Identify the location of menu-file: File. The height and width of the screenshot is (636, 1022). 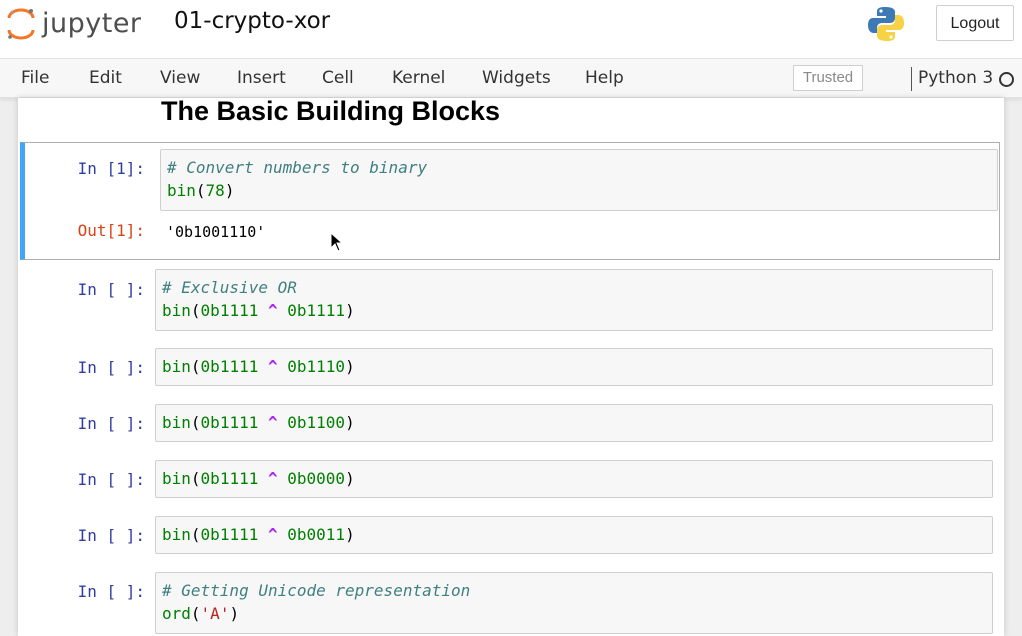
(35, 78).